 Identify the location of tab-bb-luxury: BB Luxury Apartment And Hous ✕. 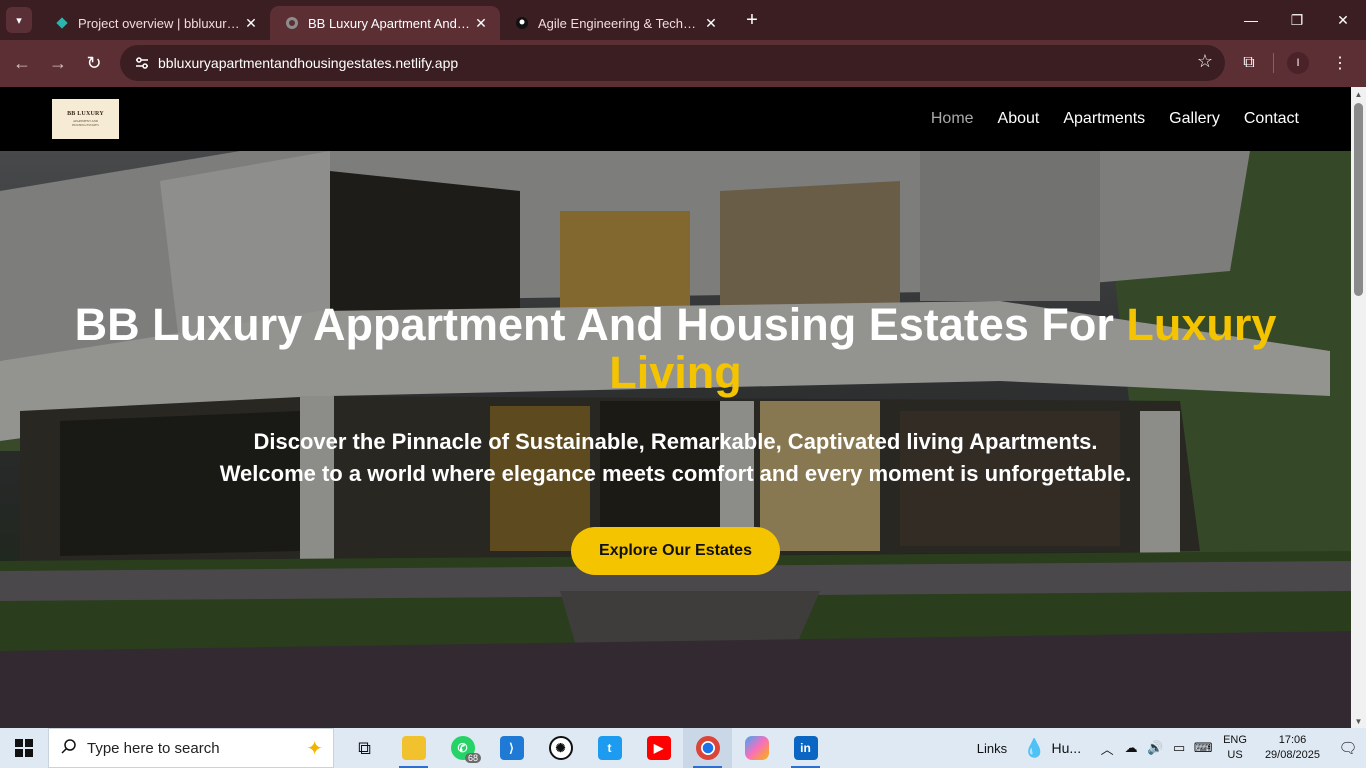
(385, 23).